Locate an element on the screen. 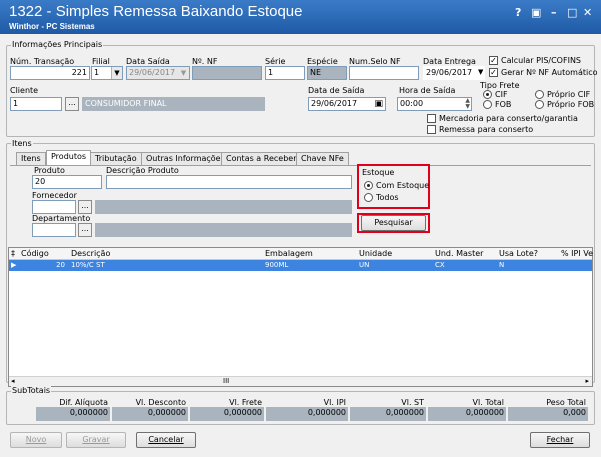 This screenshot has width=601, height=457. pesquisar-button: Pesquisar is located at coordinates (393, 223).